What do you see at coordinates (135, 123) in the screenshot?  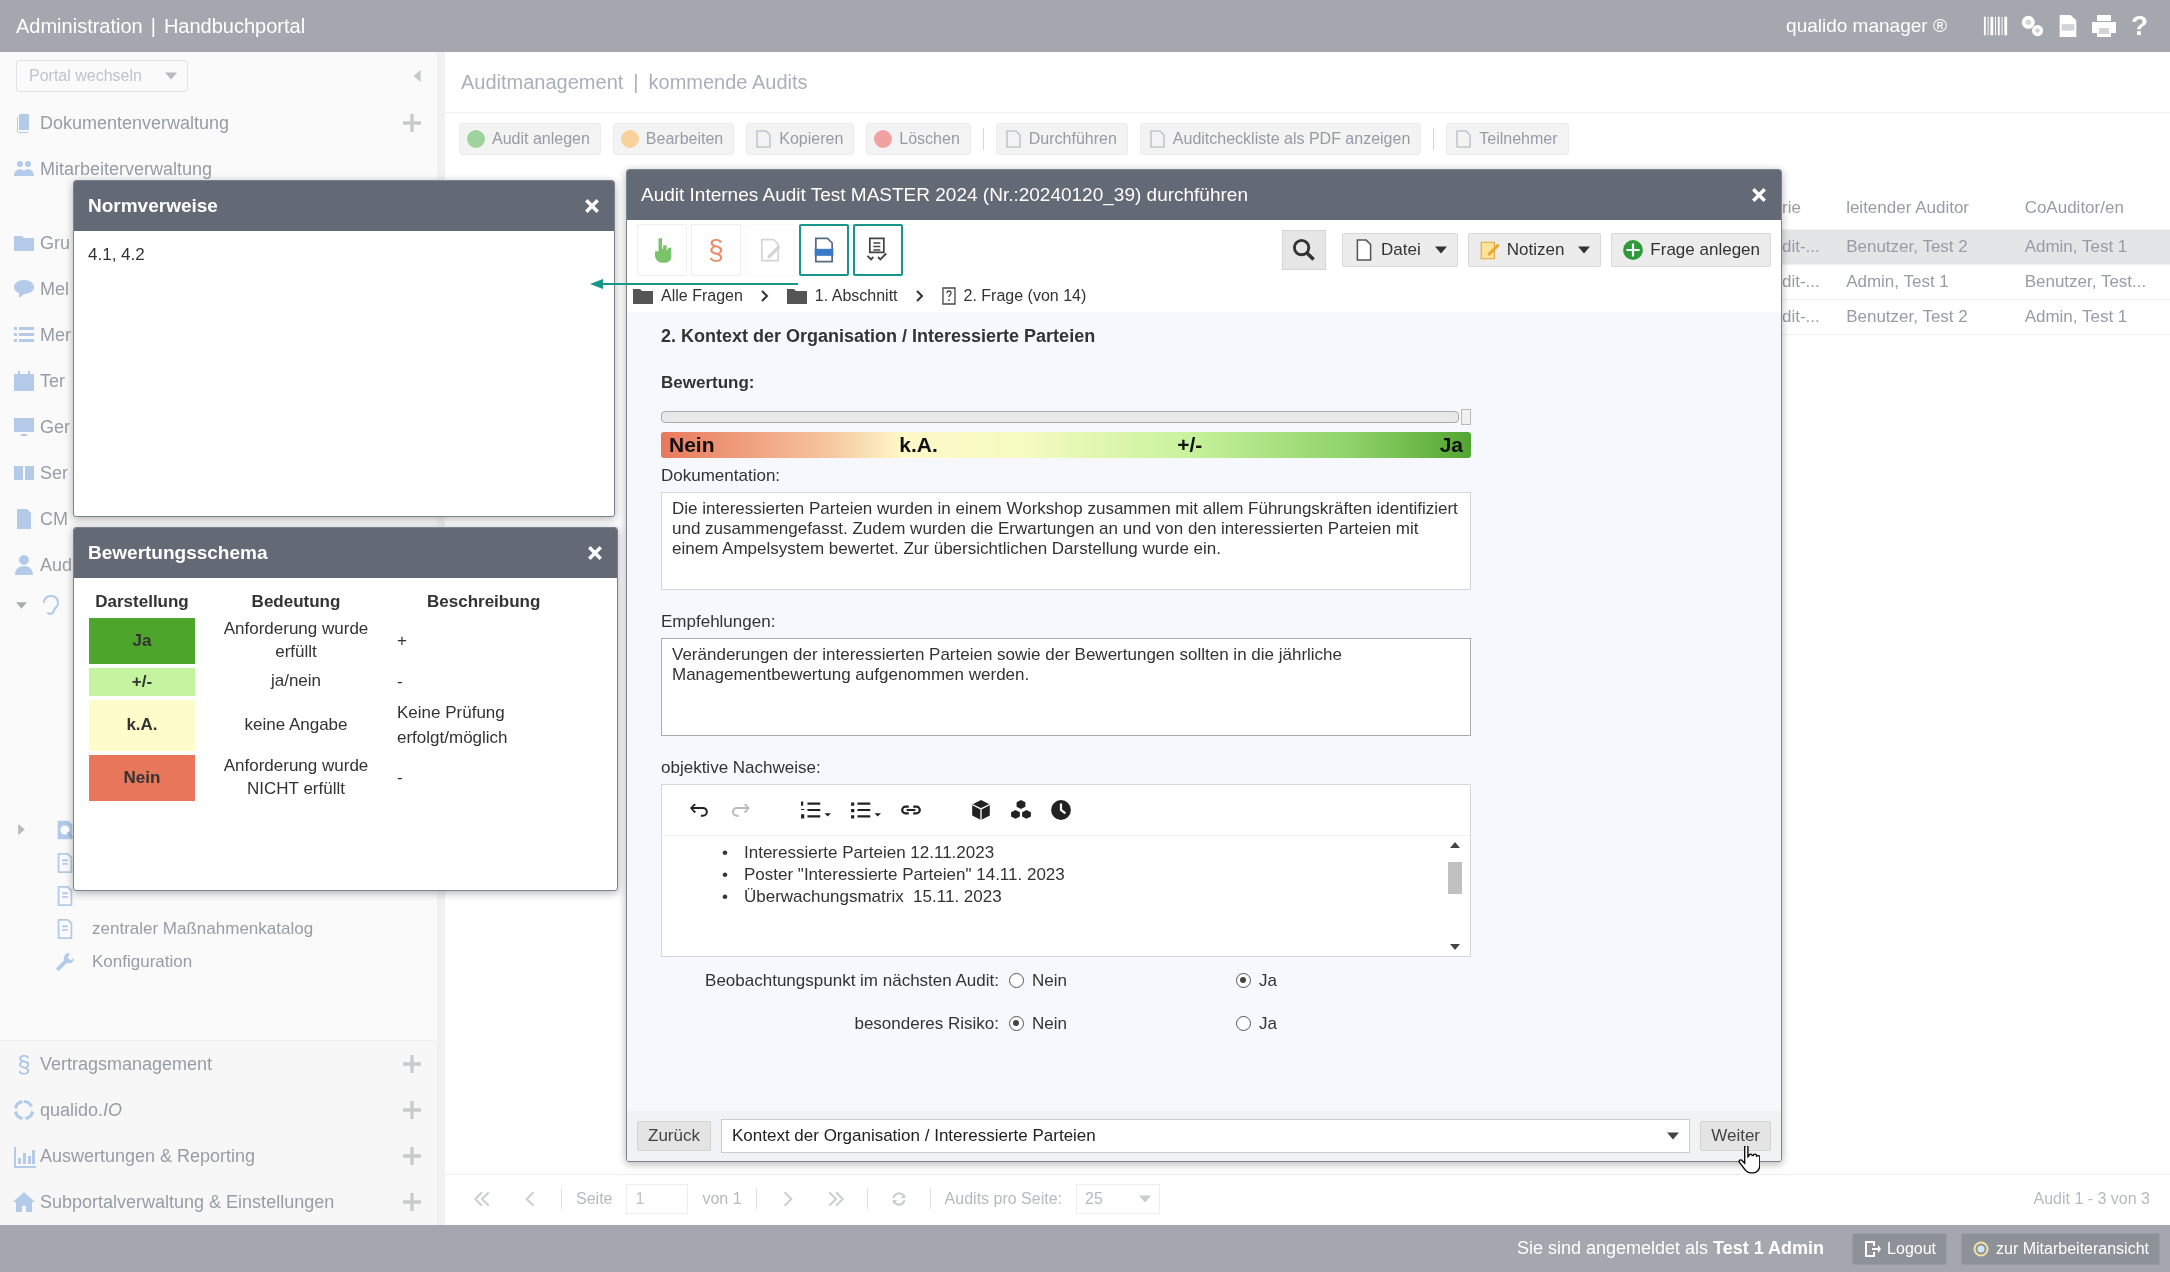 I see `sidebar-item: Dokumentenverwaltung` at bounding box center [135, 123].